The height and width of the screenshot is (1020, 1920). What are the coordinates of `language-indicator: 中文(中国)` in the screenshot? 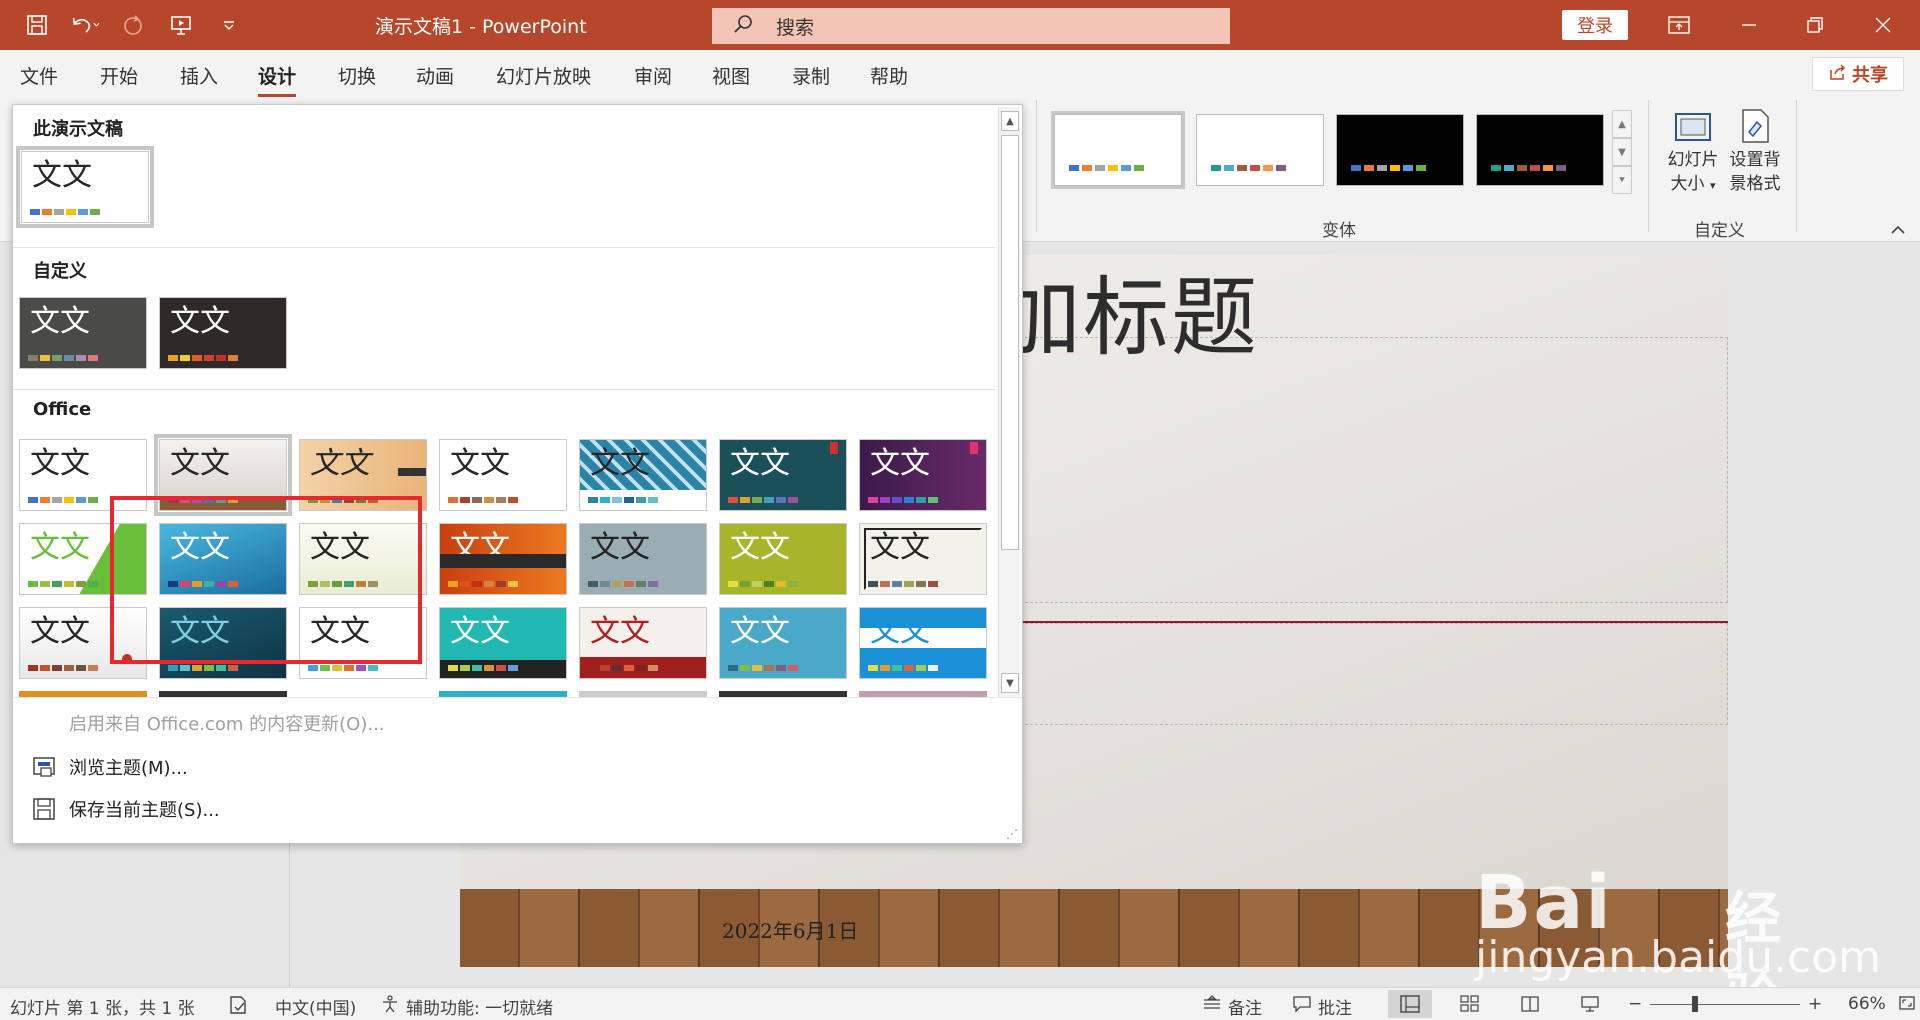 It's located at (315, 1006).